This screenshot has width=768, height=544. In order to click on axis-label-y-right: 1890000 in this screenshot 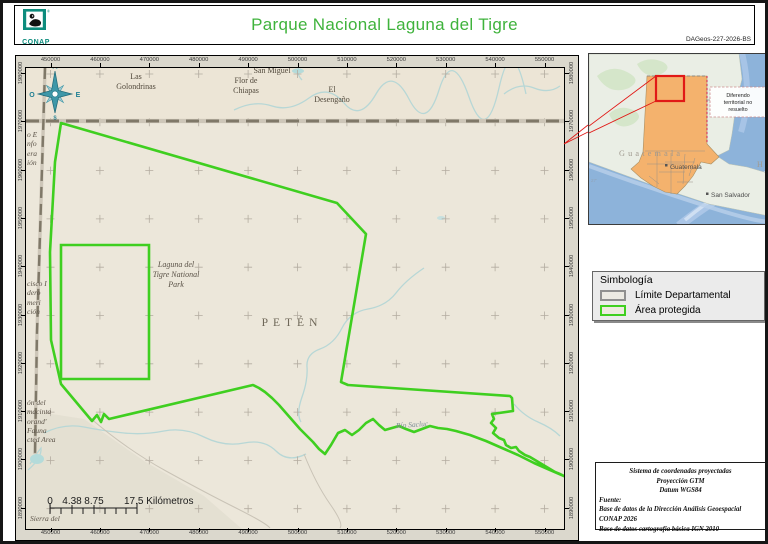, I will do `click(572, 507)`.